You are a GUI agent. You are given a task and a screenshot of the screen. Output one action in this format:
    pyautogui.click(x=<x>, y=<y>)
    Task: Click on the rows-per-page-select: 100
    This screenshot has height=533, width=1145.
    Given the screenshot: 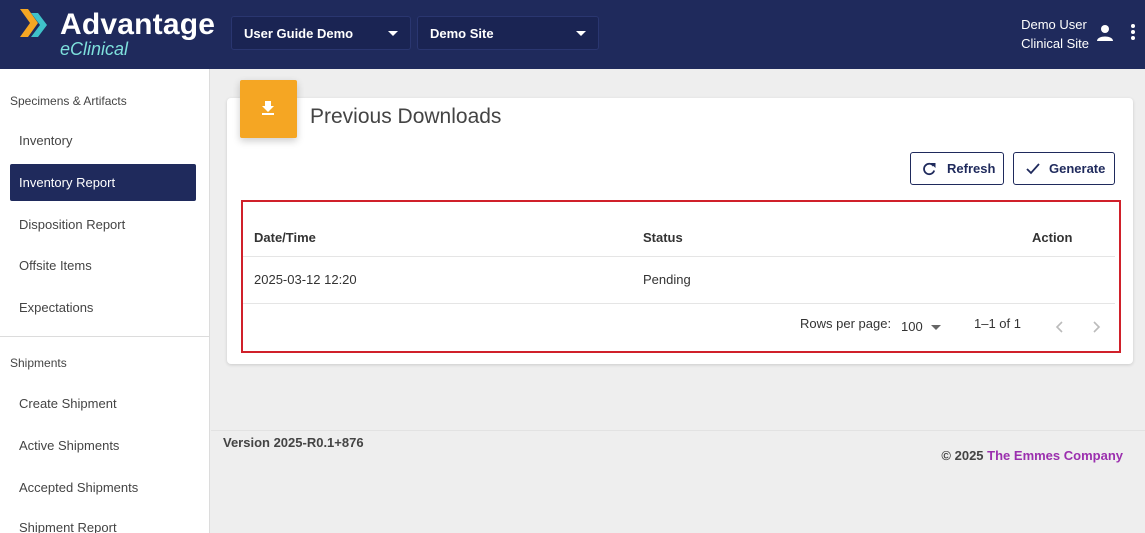 What is the action you would take?
    pyautogui.click(x=923, y=328)
    